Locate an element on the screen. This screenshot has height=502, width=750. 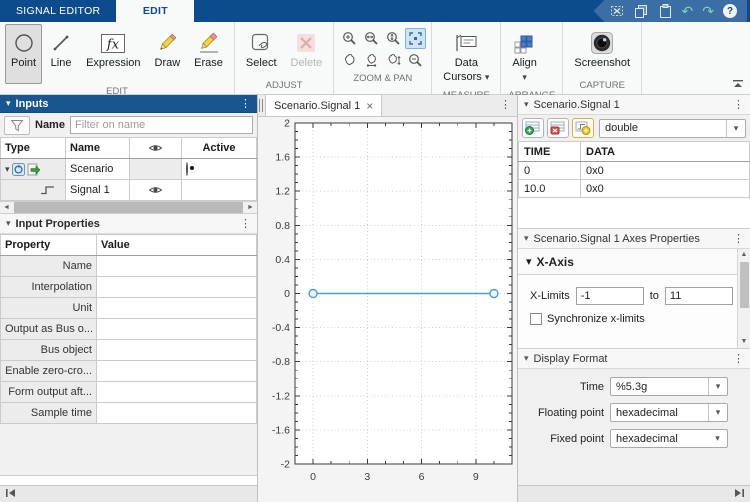
scroll-down-icon: ▼ is located at coordinates (744, 342).